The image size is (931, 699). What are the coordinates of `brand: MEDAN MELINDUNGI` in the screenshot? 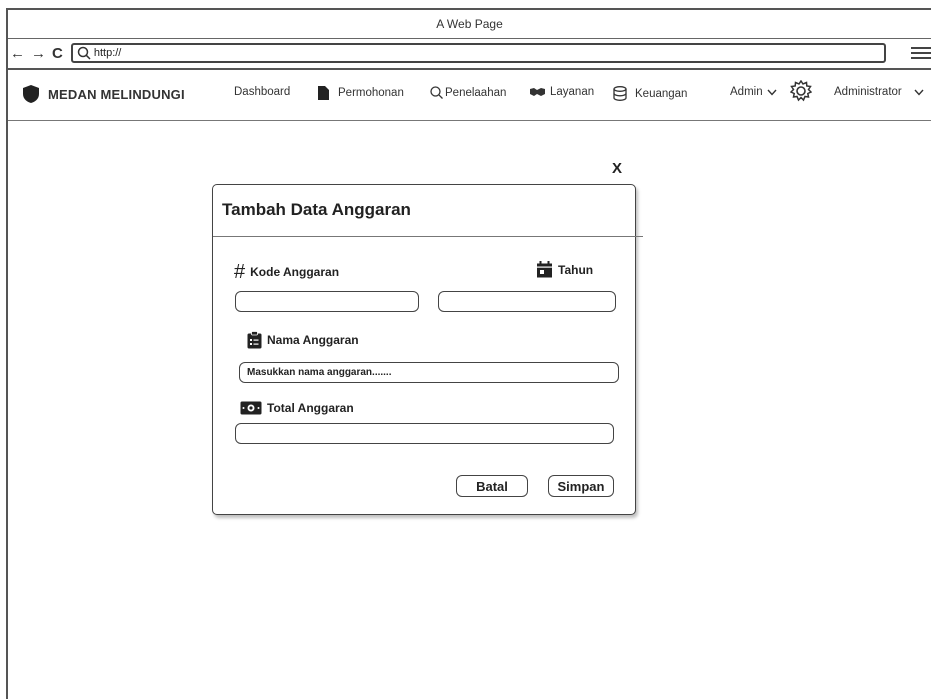 It's located at (103, 94).